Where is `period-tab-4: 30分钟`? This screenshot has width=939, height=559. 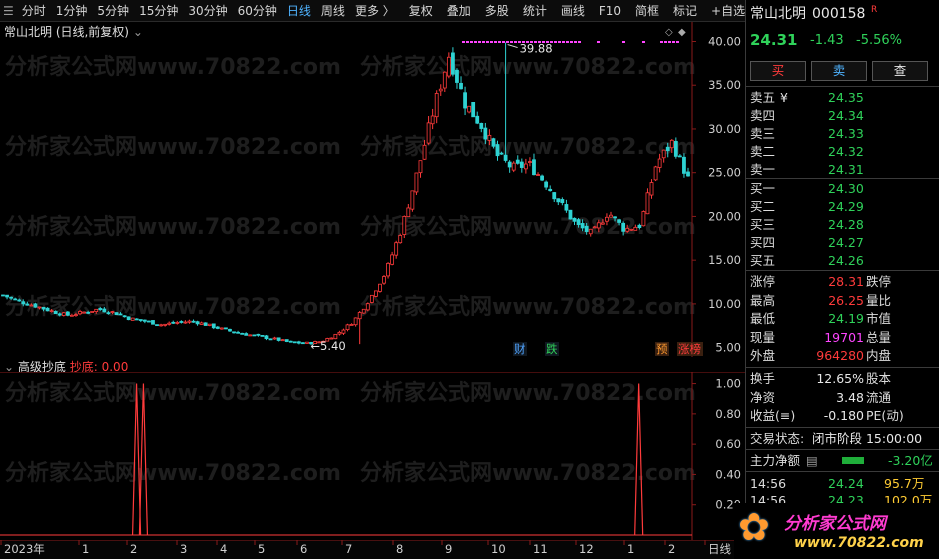
period-tab-4: 30分钟 is located at coordinates (207, 11).